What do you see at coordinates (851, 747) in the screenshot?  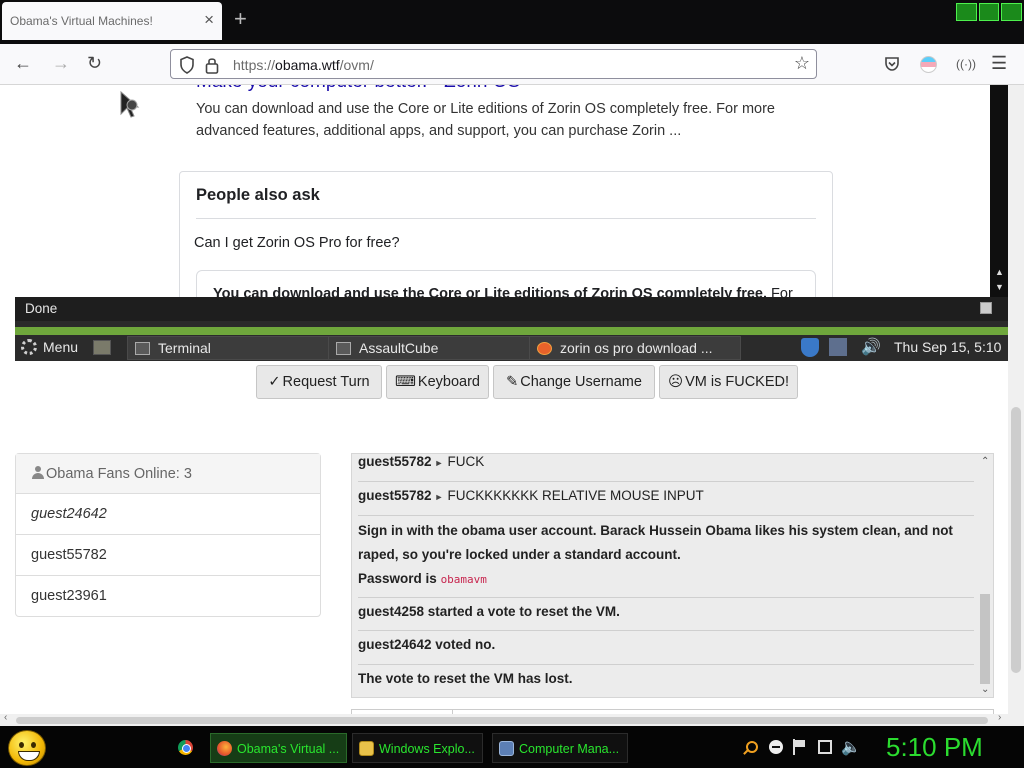 I see `volume-icon: 🔈` at bounding box center [851, 747].